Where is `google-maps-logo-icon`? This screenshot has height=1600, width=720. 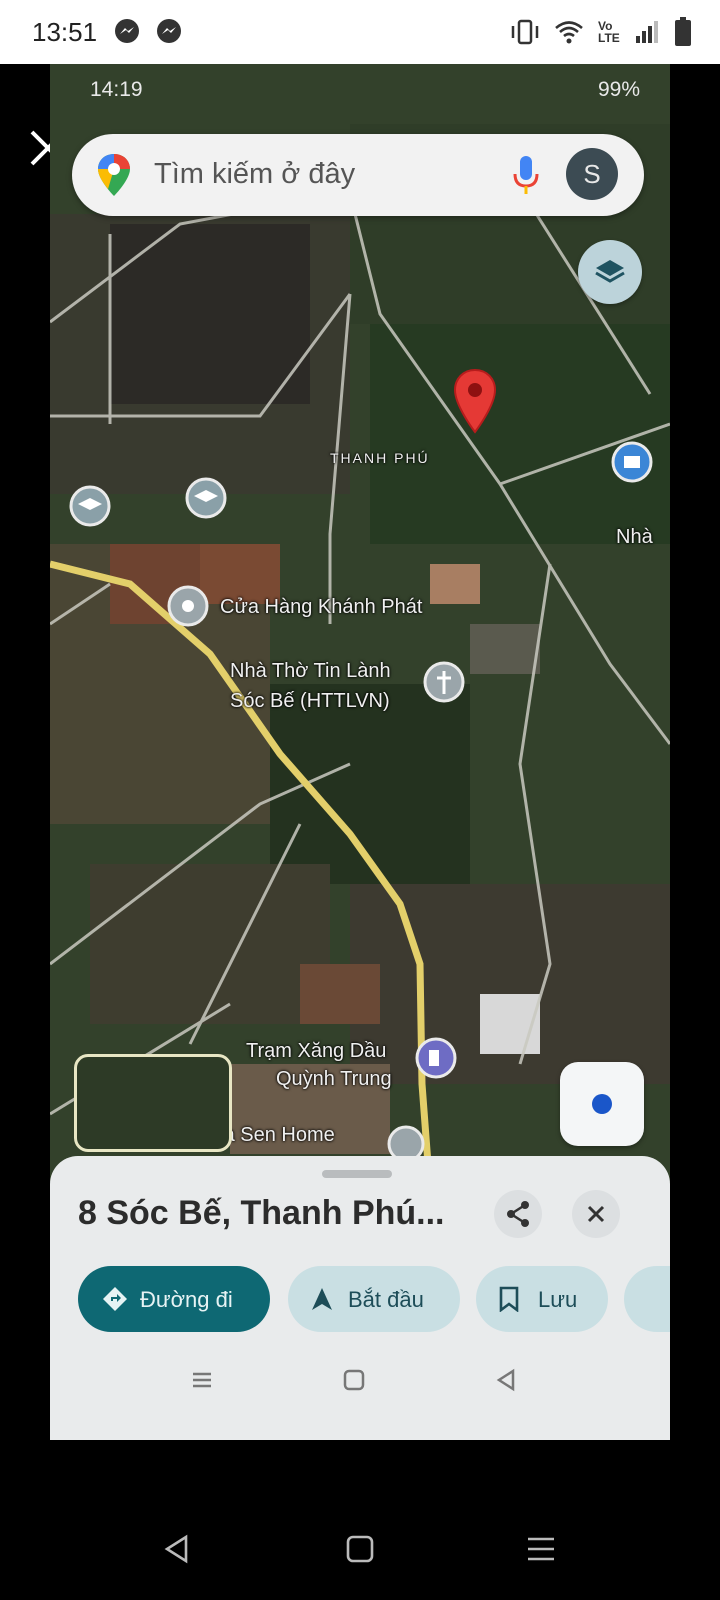 google-maps-logo-icon is located at coordinates (114, 175).